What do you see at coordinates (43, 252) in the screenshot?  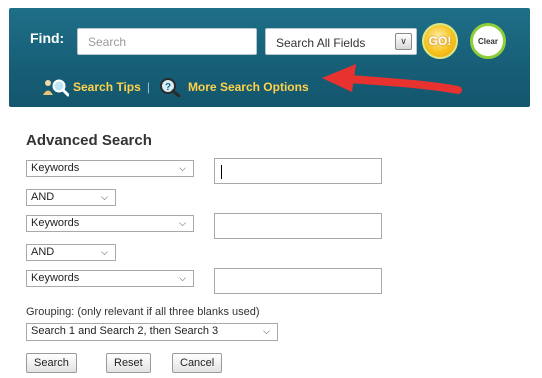 I see `operator-select-2-value: AND` at bounding box center [43, 252].